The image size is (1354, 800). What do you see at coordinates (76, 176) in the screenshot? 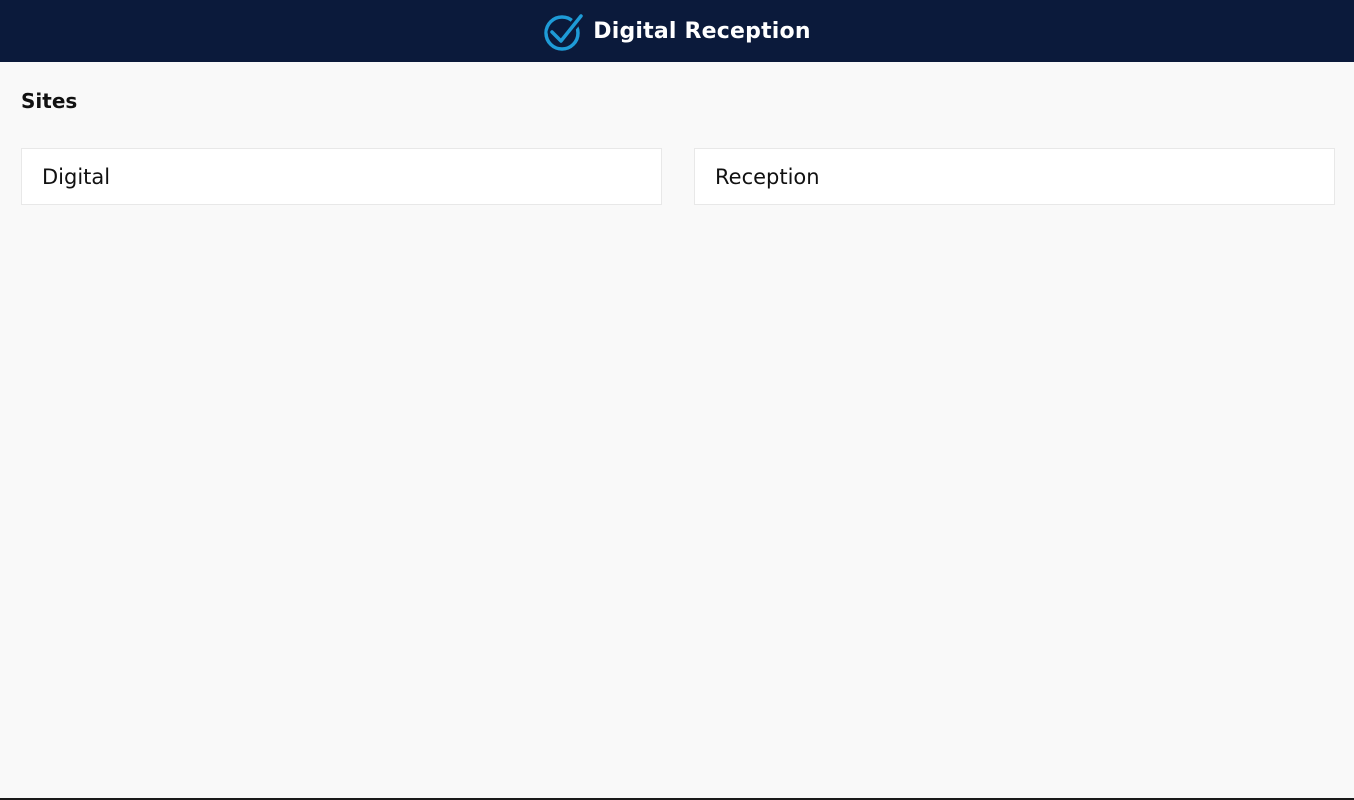
I see `site-card-label: Digital` at bounding box center [76, 176].